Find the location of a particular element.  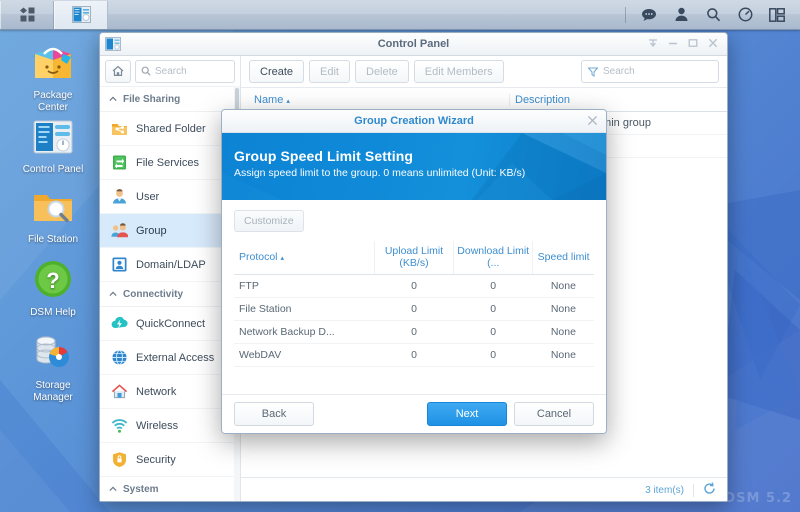

sidebar-search-input: Search is located at coordinates (185, 71).